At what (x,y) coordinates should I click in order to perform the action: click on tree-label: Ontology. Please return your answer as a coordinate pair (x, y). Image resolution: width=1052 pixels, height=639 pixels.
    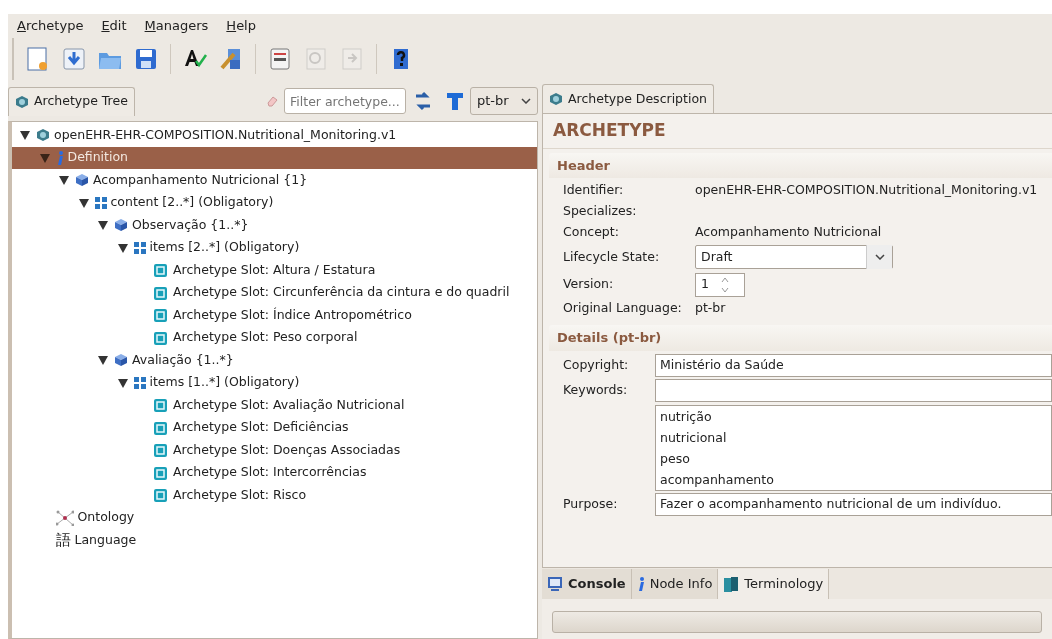
    Looking at the image, I should click on (106, 517).